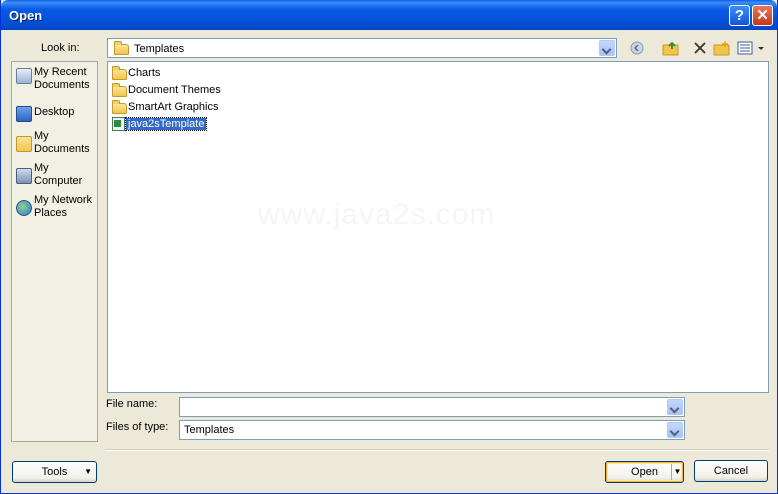  I want to click on delete-icon, so click(700, 48).